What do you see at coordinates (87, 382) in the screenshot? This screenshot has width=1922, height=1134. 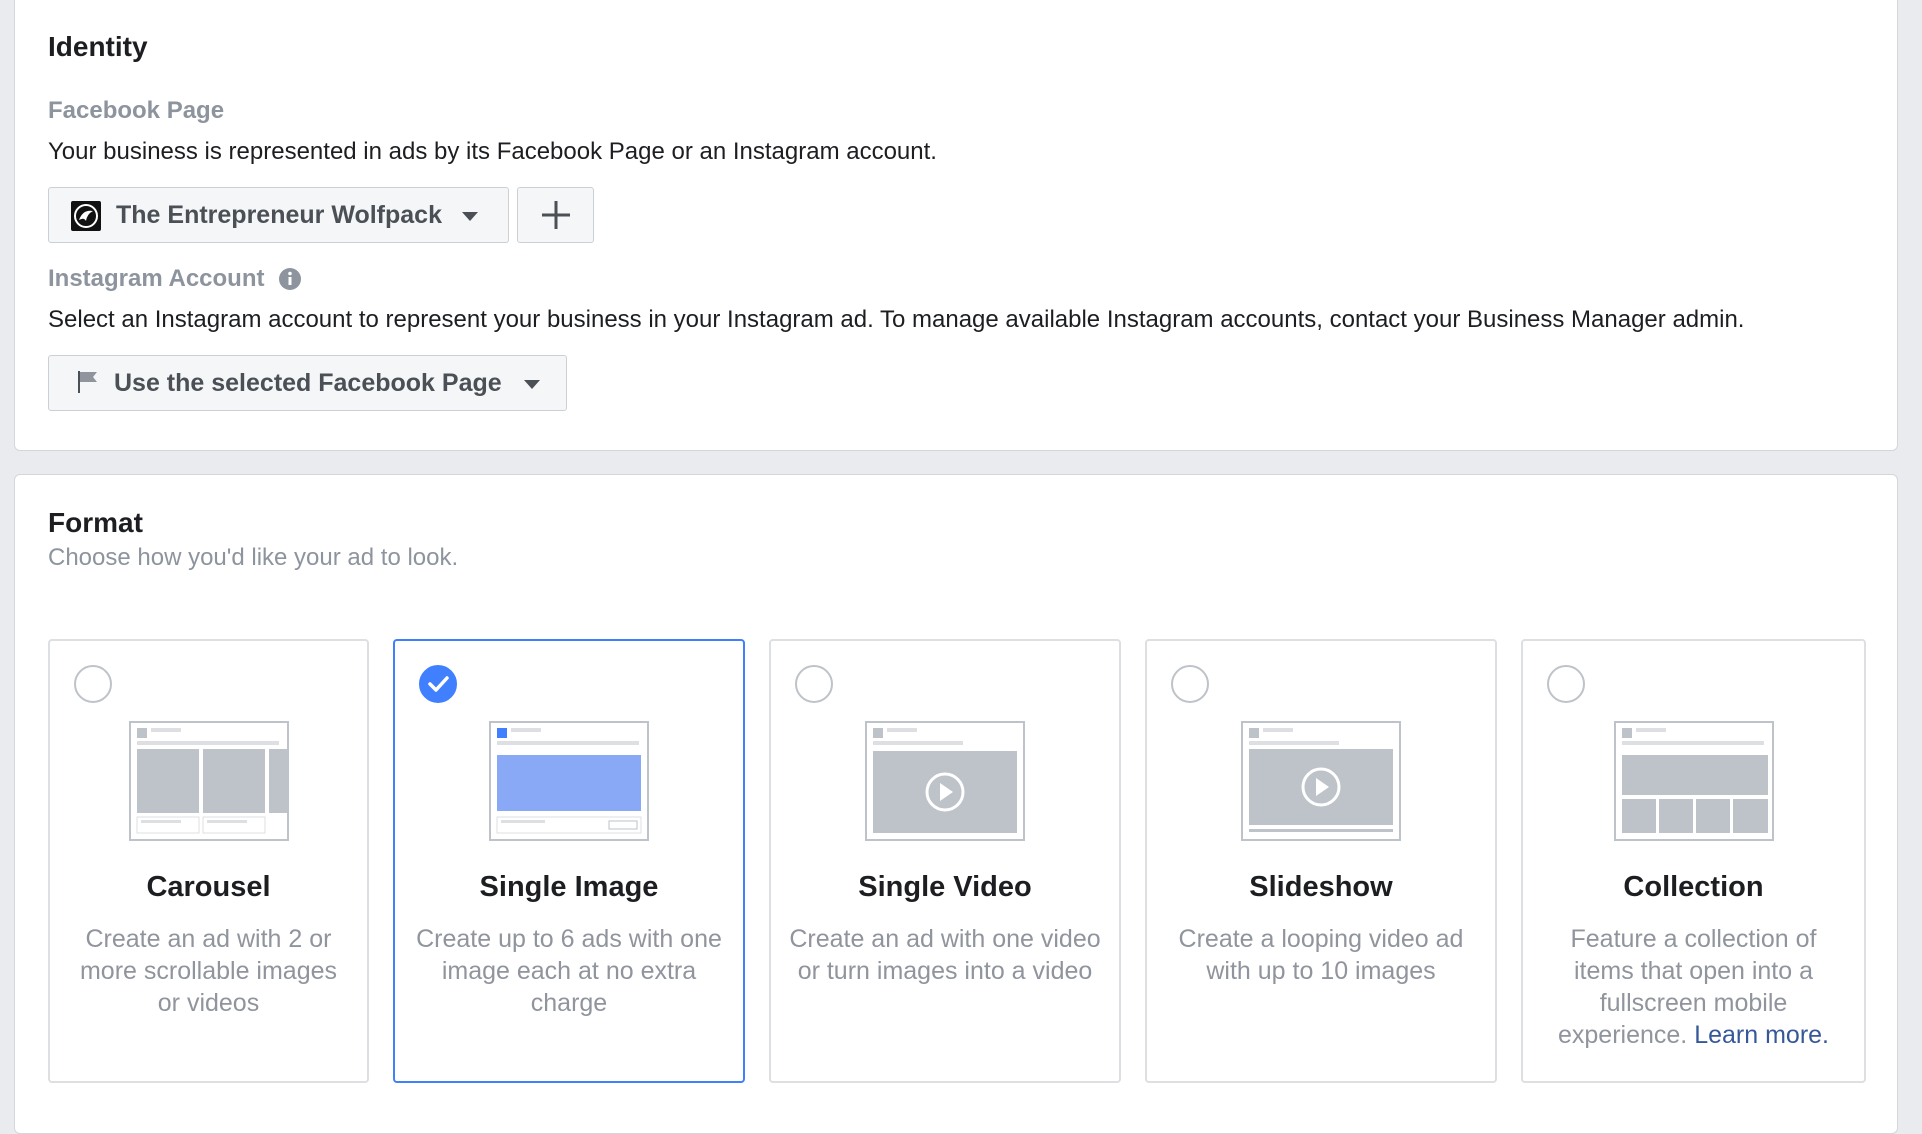 I see `flag-icon` at bounding box center [87, 382].